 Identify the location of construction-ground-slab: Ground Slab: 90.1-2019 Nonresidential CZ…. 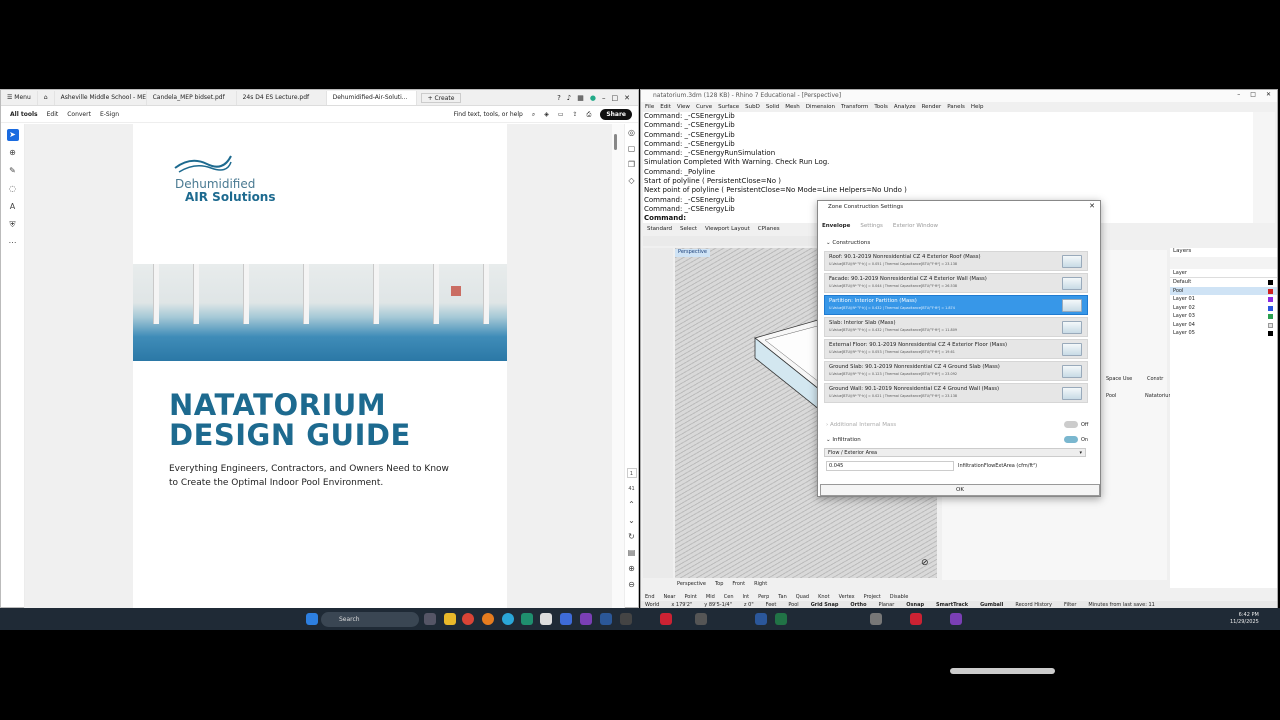
(956, 371).